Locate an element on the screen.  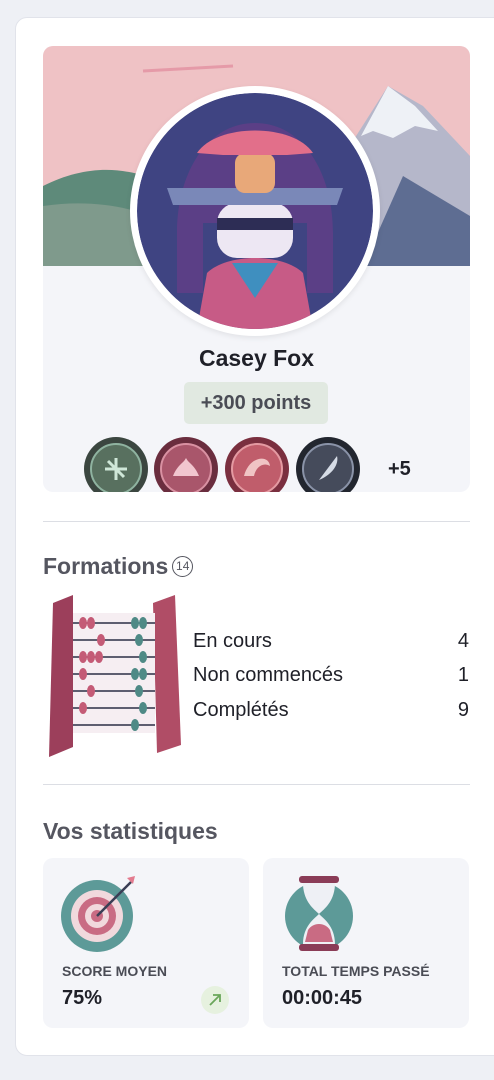
avatar is located at coordinates (255, 211).